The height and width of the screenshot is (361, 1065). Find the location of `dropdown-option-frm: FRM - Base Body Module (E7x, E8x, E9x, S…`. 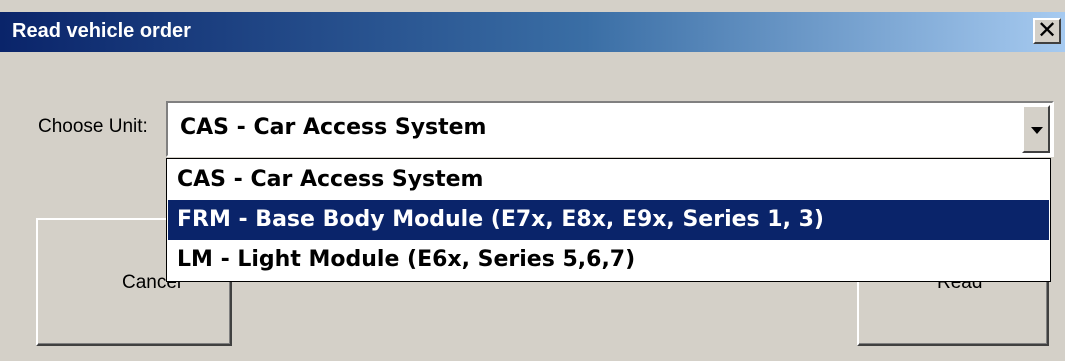

dropdown-option-frm: FRM - Base Body Module (E7x, E8x, E9x, S… is located at coordinates (608, 220).